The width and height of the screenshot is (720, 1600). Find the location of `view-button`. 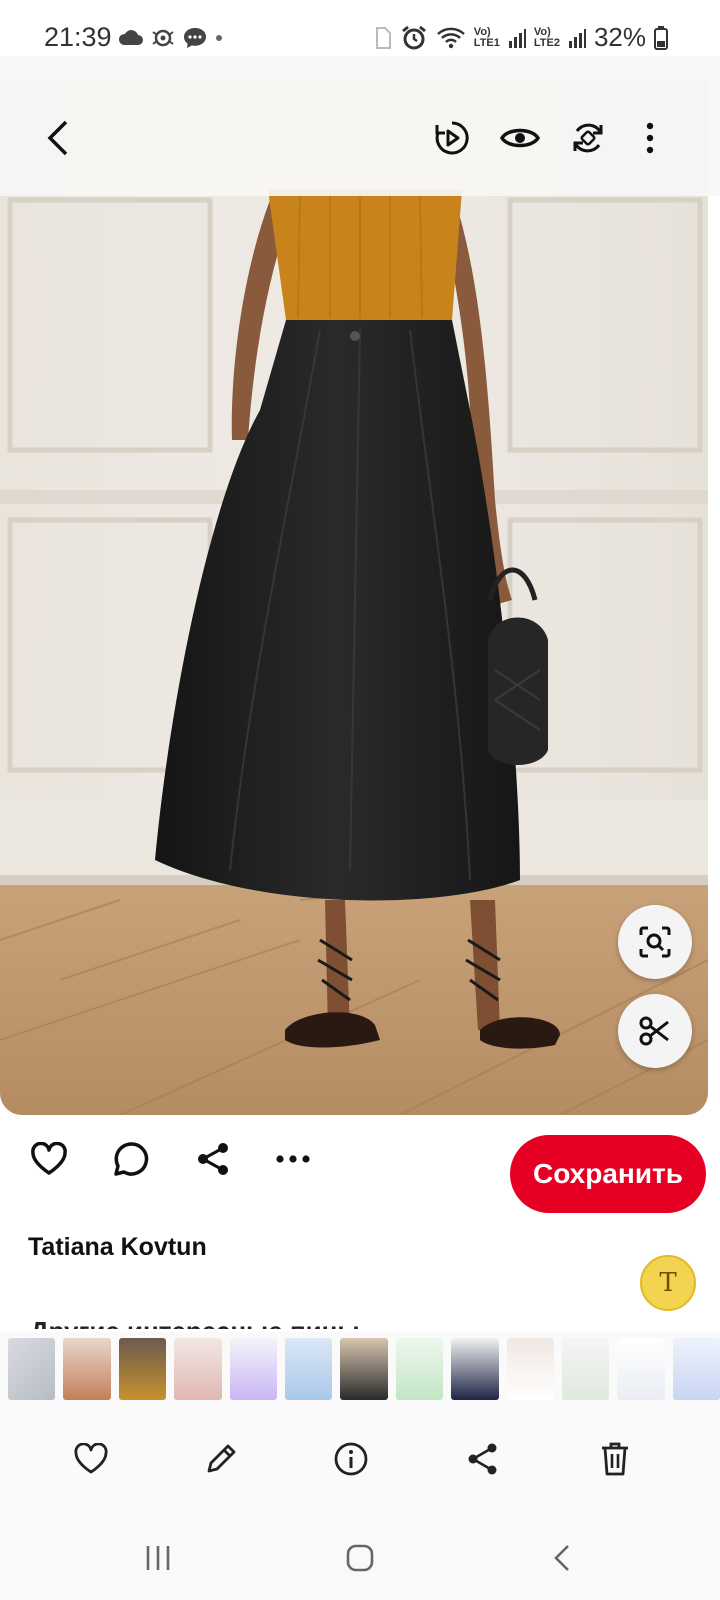

view-button is located at coordinates (520, 138).